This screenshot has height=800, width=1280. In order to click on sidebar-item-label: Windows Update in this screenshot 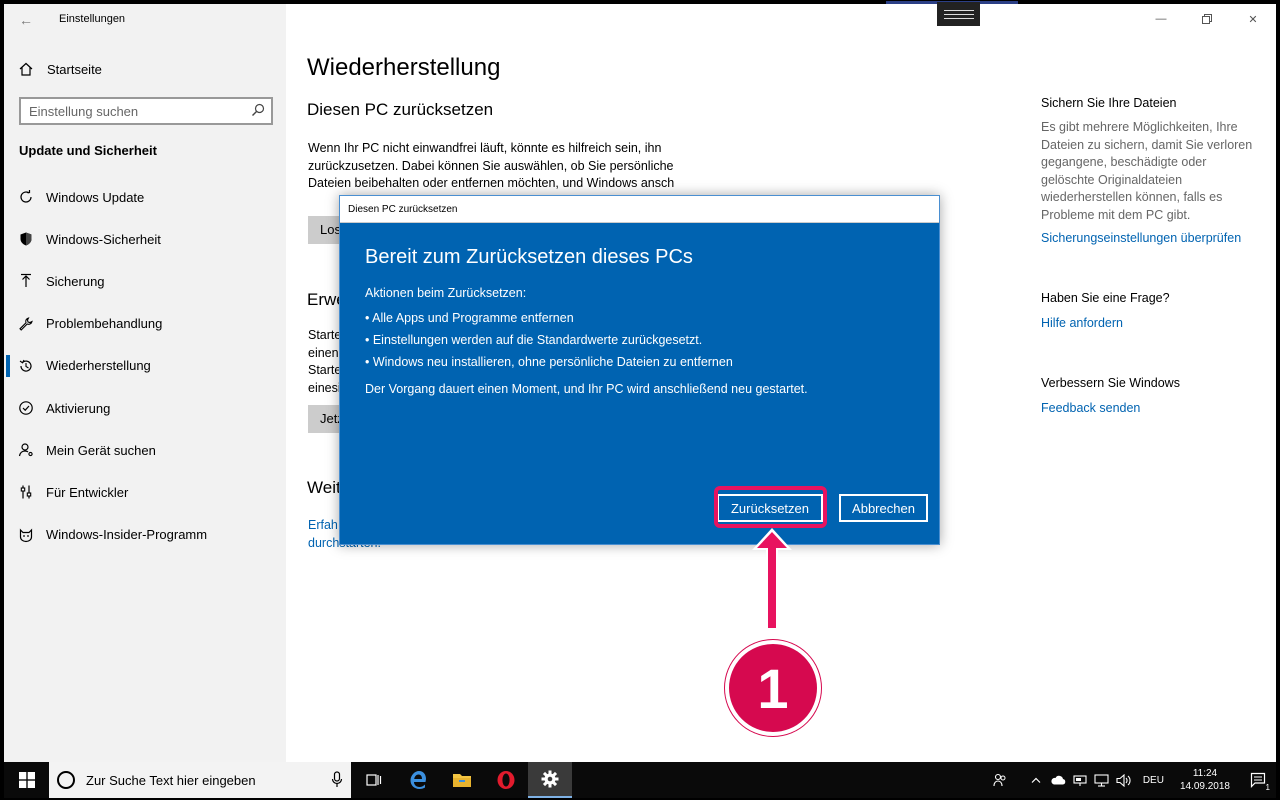, I will do `click(95, 197)`.